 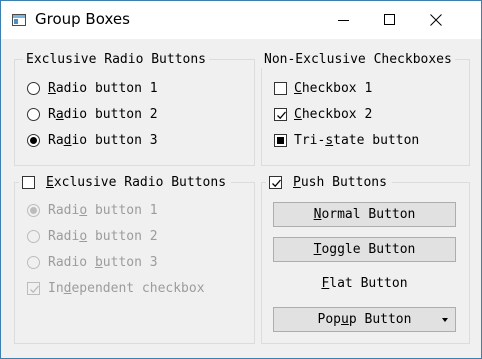 I want to click on non-exclusive-checkbox-group-title: Non-Exclusive Checkboxes, so click(x=358, y=60).